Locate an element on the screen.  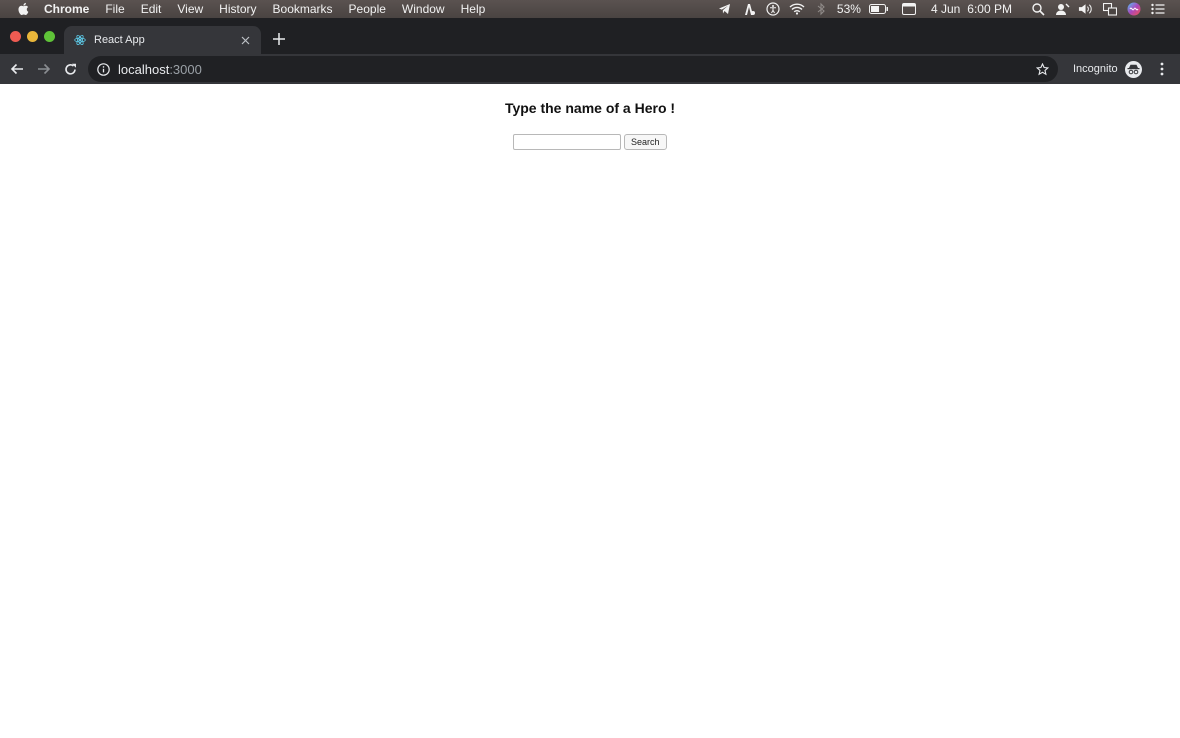
menu-edit: Edit is located at coordinates (151, 9).